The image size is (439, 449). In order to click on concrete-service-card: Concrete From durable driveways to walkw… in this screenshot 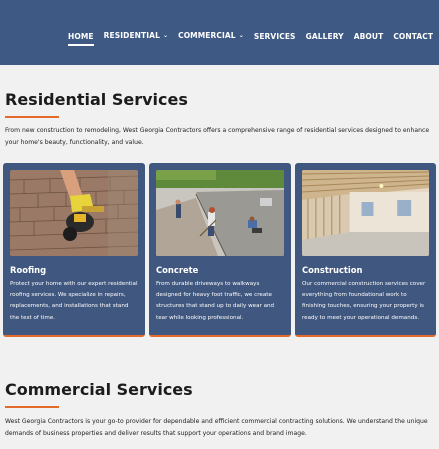, I will do `click(220, 250)`.